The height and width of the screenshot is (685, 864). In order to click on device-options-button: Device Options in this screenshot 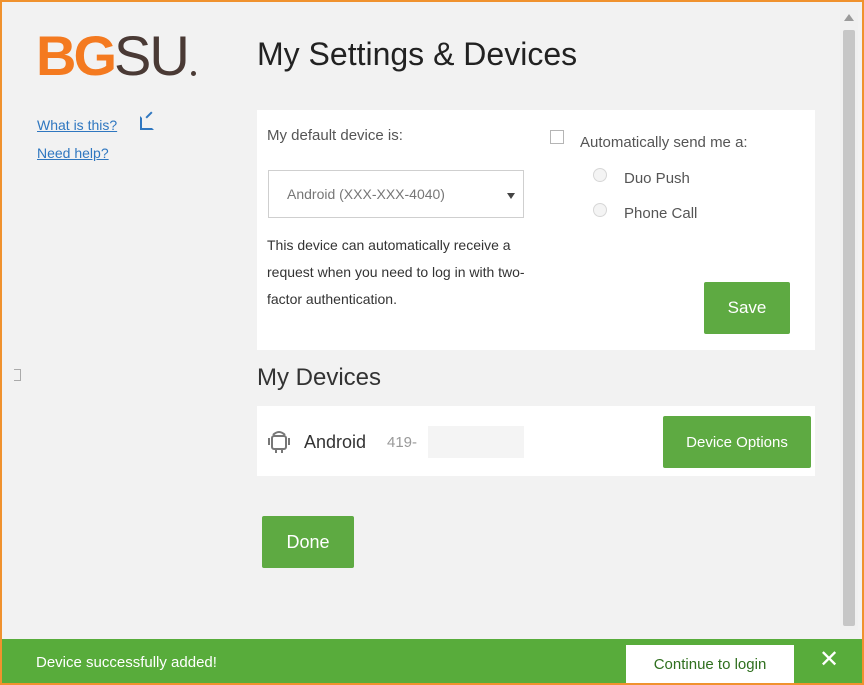, I will do `click(737, 442)`.